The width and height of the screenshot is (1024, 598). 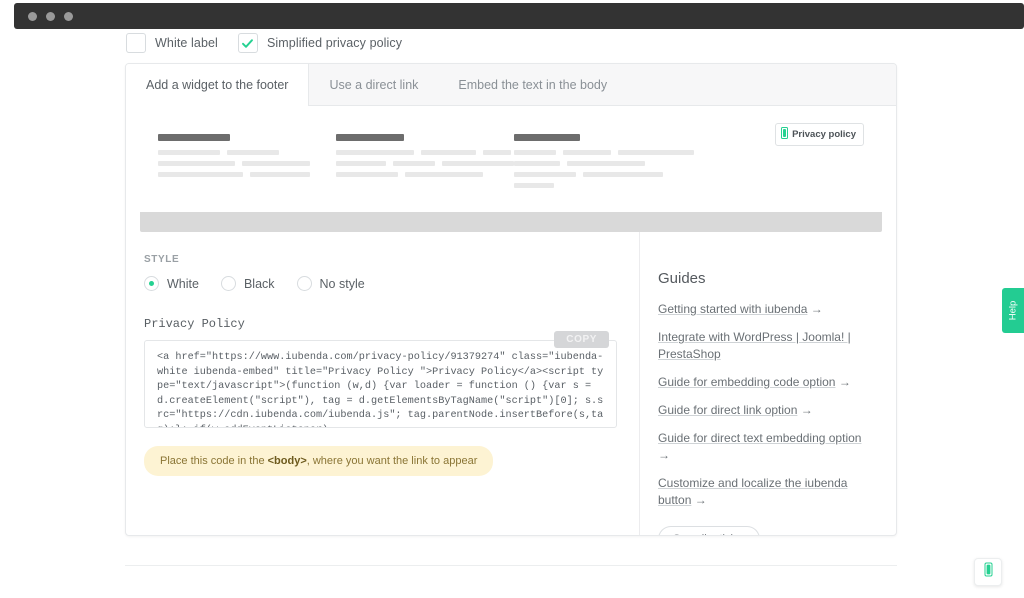 What do you see at coordinates (765, 447) in the screenshot?
I see `guide-link-direct-text-embedding: Guide for direct text embedding option →` at bounding box center [765, 447].